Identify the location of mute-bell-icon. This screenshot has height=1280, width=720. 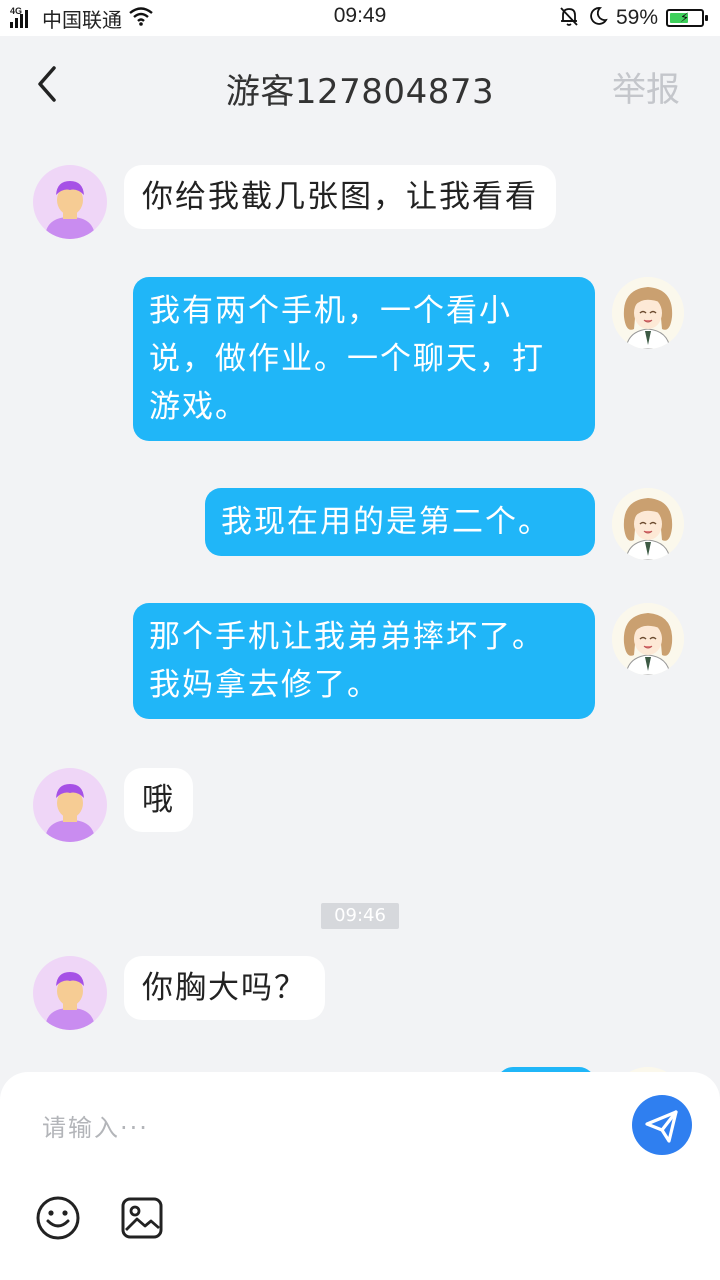
(569, 18).